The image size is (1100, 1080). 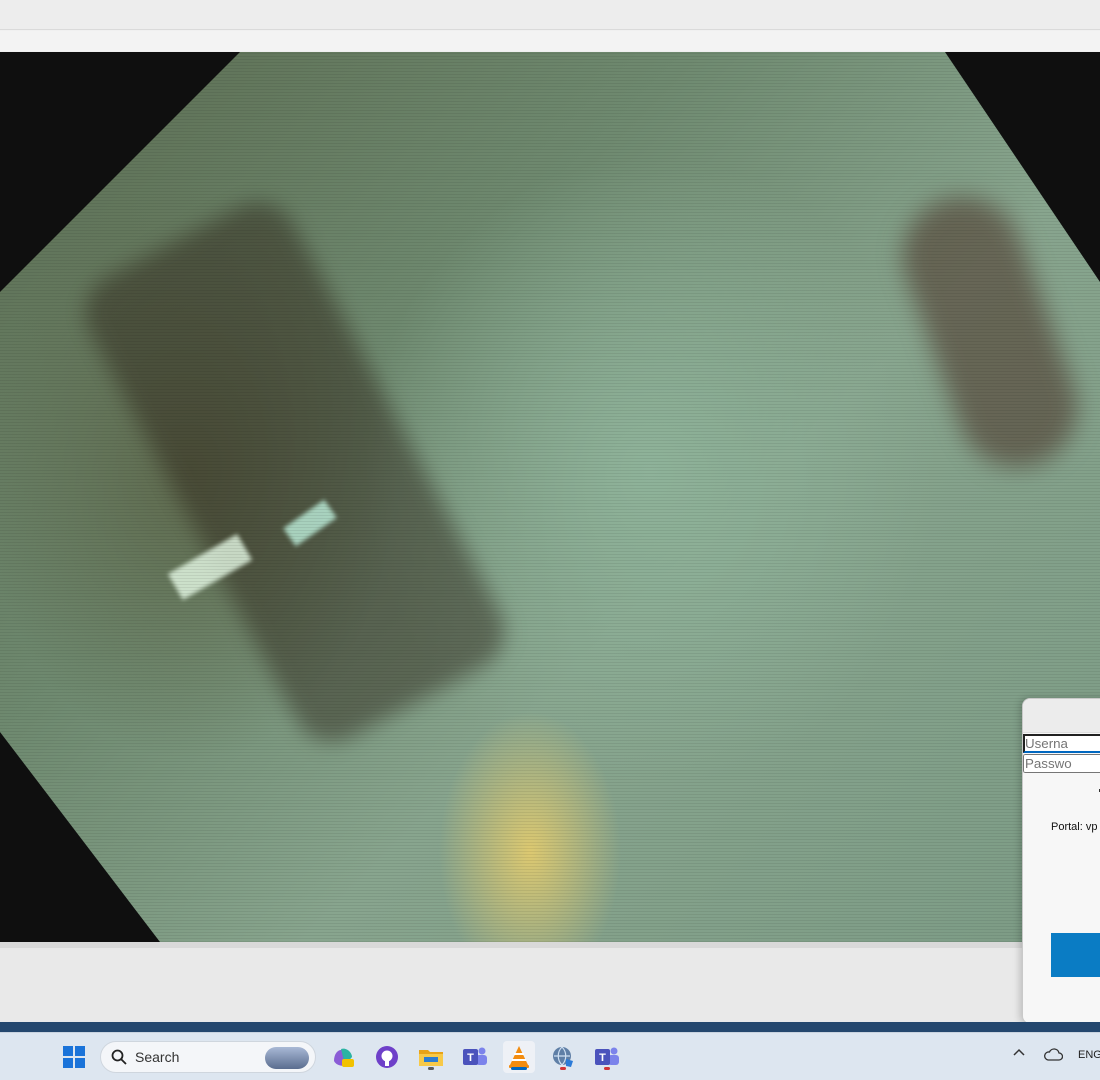 I want to click on portal-label: Portal: vp, so click(x=1074, y=827).